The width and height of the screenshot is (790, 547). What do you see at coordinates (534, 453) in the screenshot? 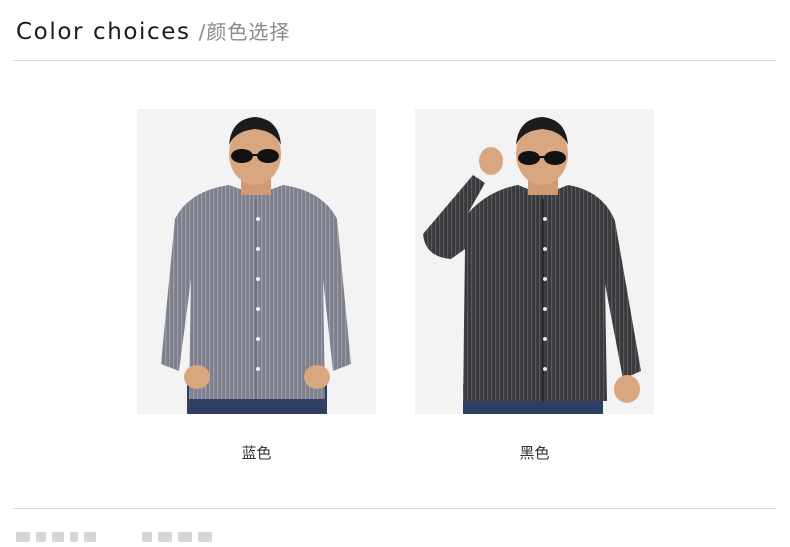
I see `color-option-black-label: 黑色` at bounding box center [534, 453].